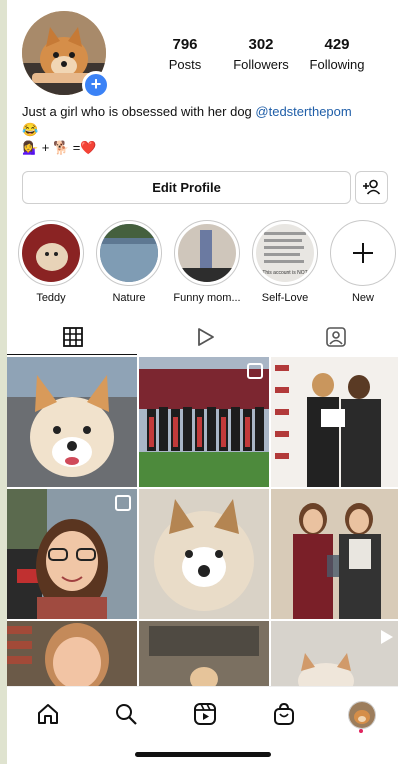  What do you see at coordinates (72, 354) in the screenshot?
I see `active-tab-indicator` at bounding box center [72, 354].